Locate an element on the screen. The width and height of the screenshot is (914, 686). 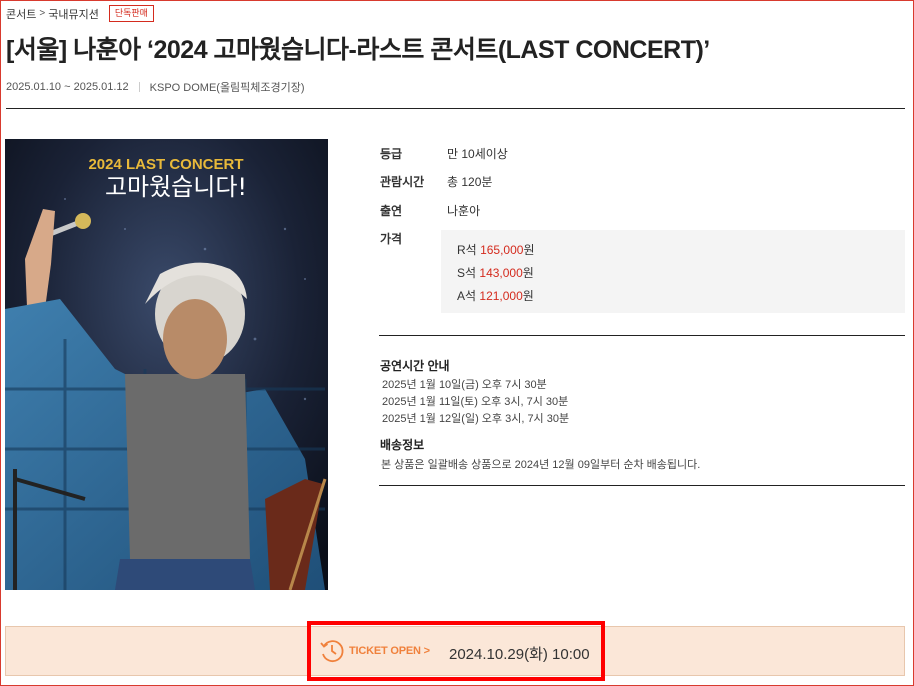
seat-price: 143,000 is located at coordinates (501, 273).